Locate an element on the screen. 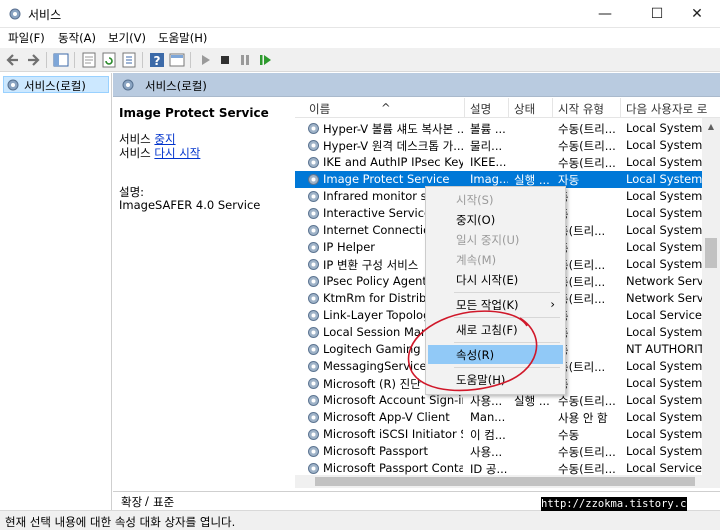  export-list-icon is located at coordinates (129, 60).